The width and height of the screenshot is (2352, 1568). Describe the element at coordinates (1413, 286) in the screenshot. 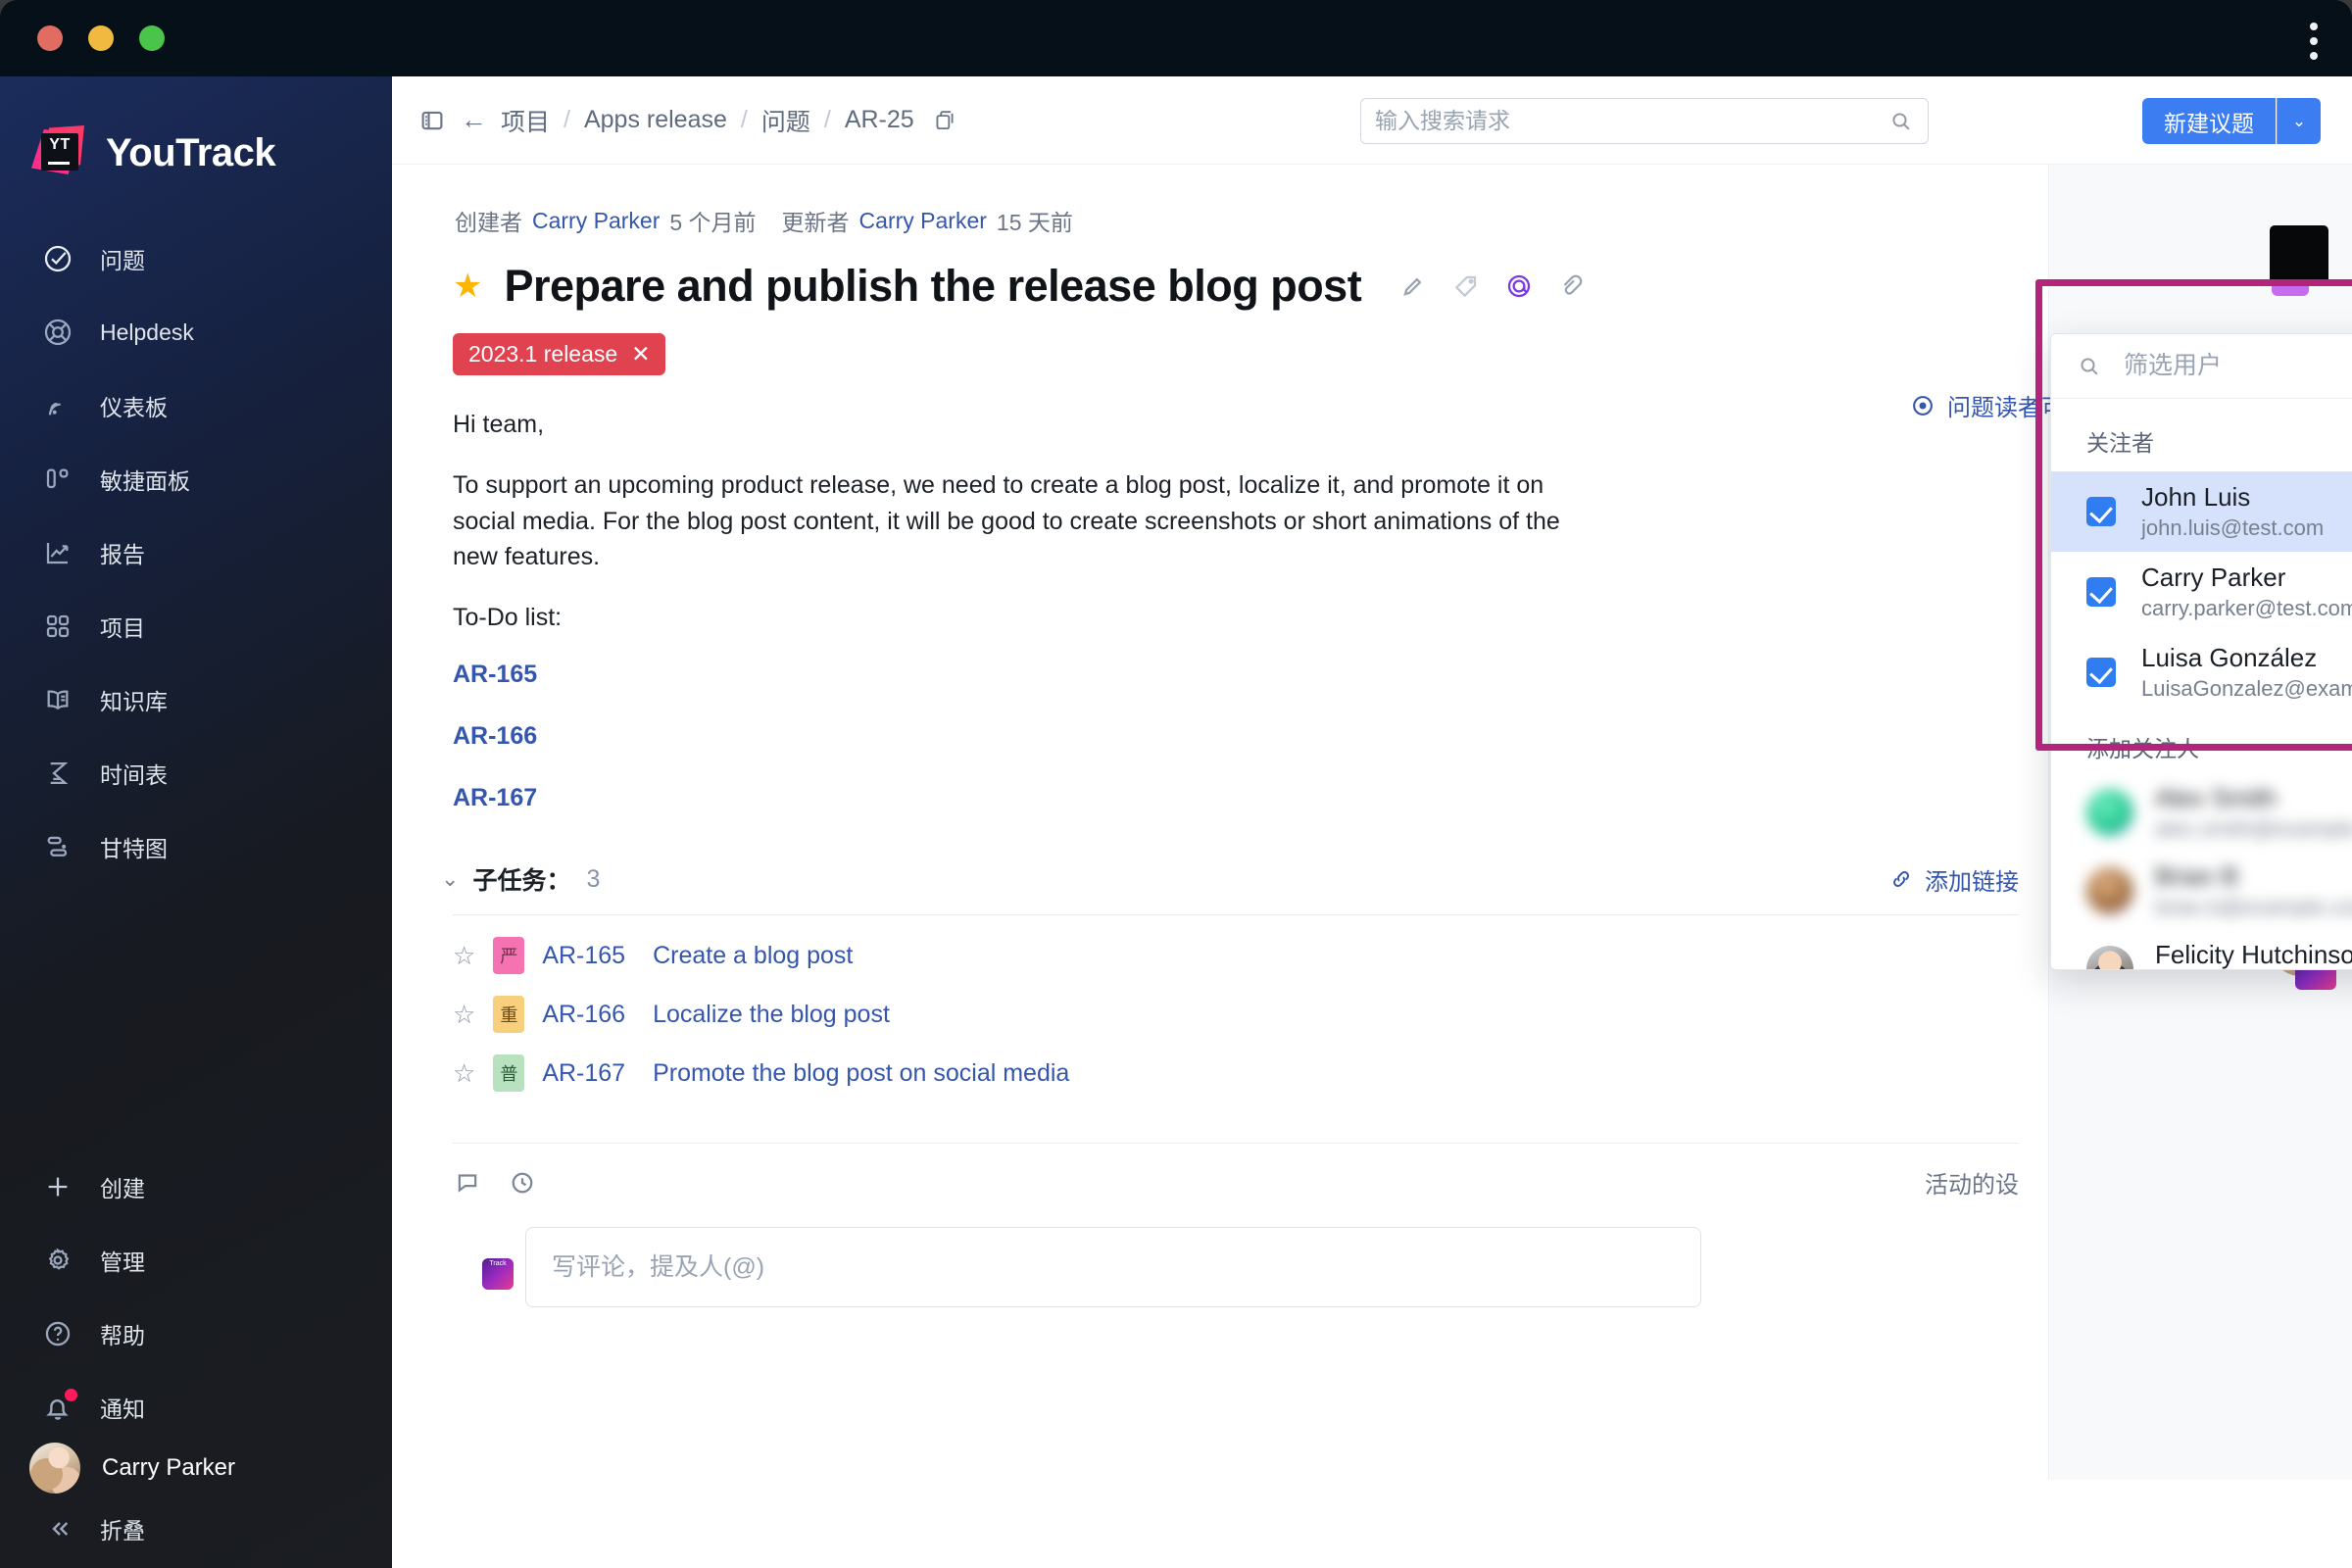

I see `pencil-icon` at that location.